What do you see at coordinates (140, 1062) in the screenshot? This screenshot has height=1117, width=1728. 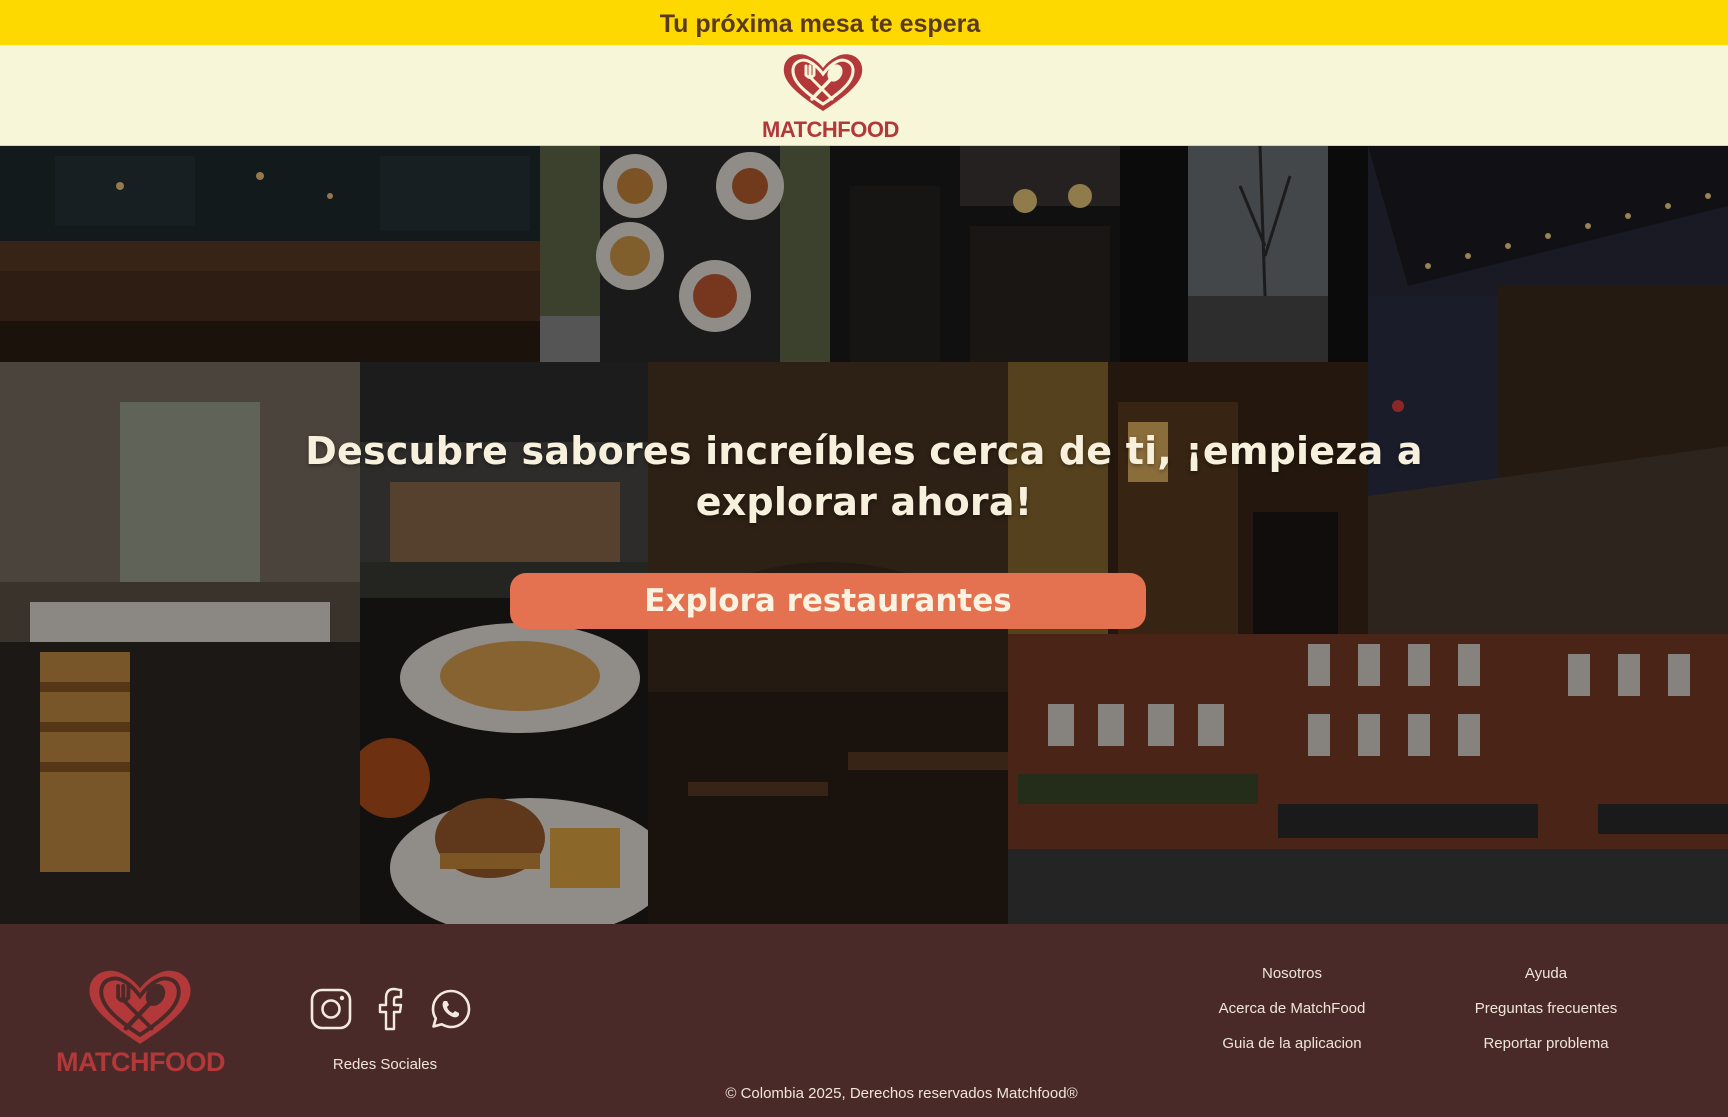 I see `footer-logo-text: MATCHFOOD` at bounding box center [140, 1062].